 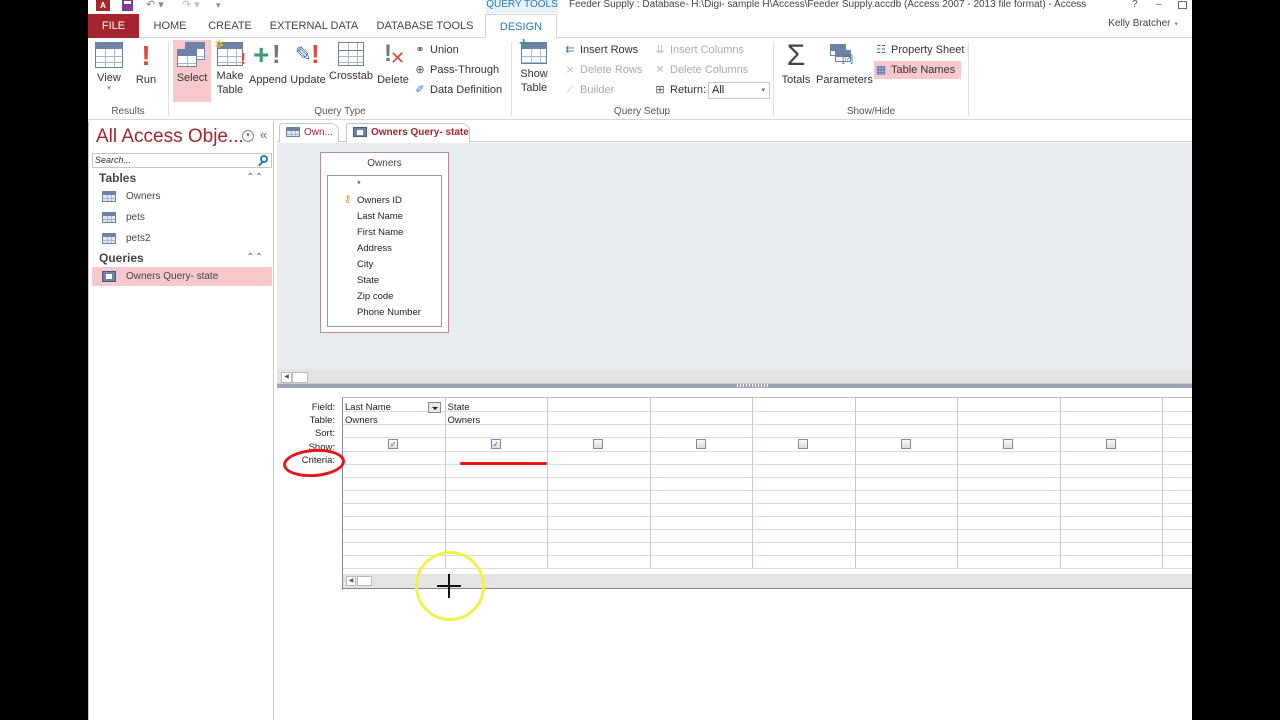 I want to click on totals-button: Σ Totals, so click(x=796, y=71).